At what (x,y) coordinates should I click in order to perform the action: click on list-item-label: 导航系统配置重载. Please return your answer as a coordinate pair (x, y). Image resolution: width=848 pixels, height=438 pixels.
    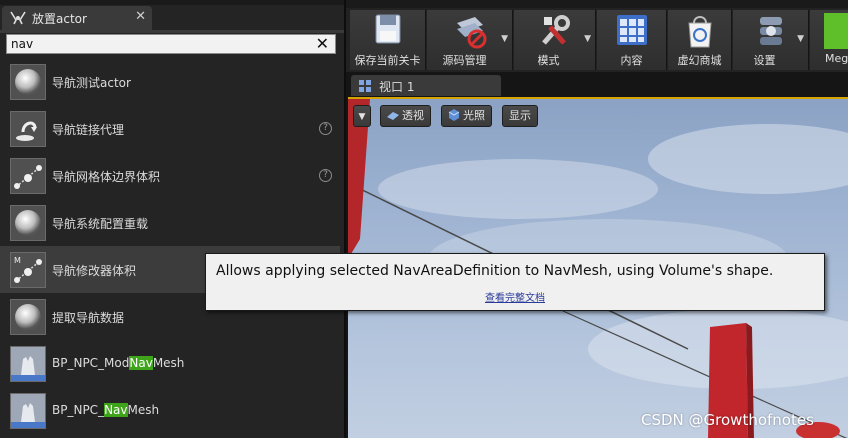
    Looking at the image, I should click on (100, 224).